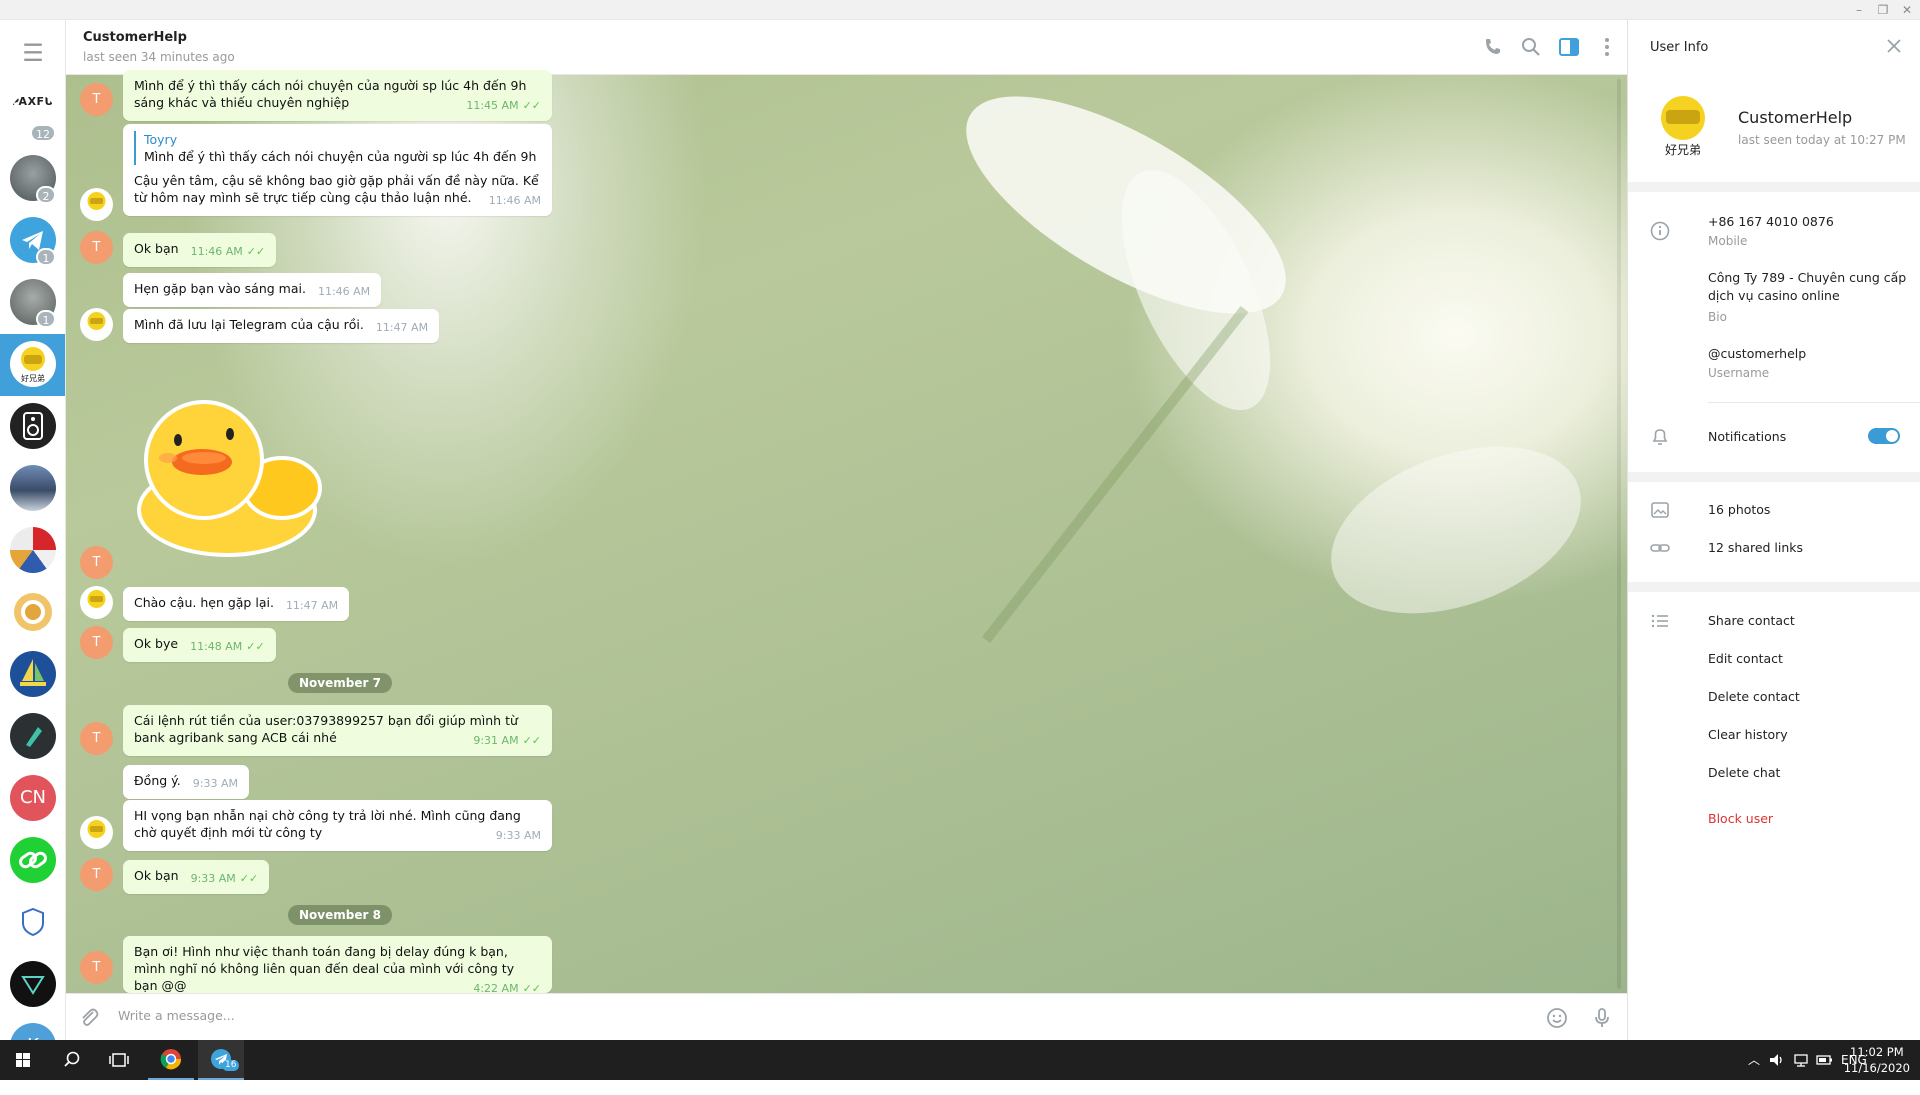 The width and height of the screenshot is (1920, 1095). I want to click on windows-start-icon, so click(23, 1060).